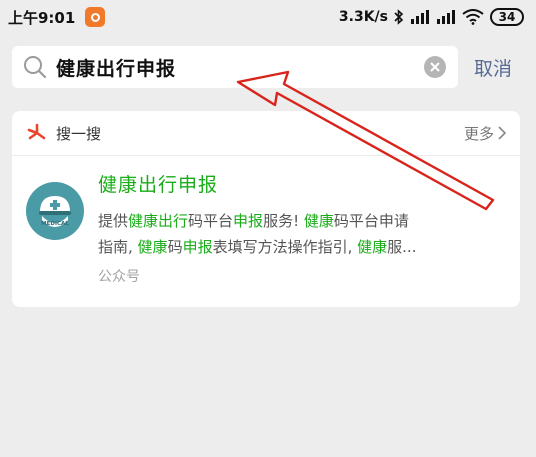 This screenshot has height=457, width=536. What do you see at coordinates (420, 17) in the screenshot?
I see `signal-icon` at bounding box center [420, 17].